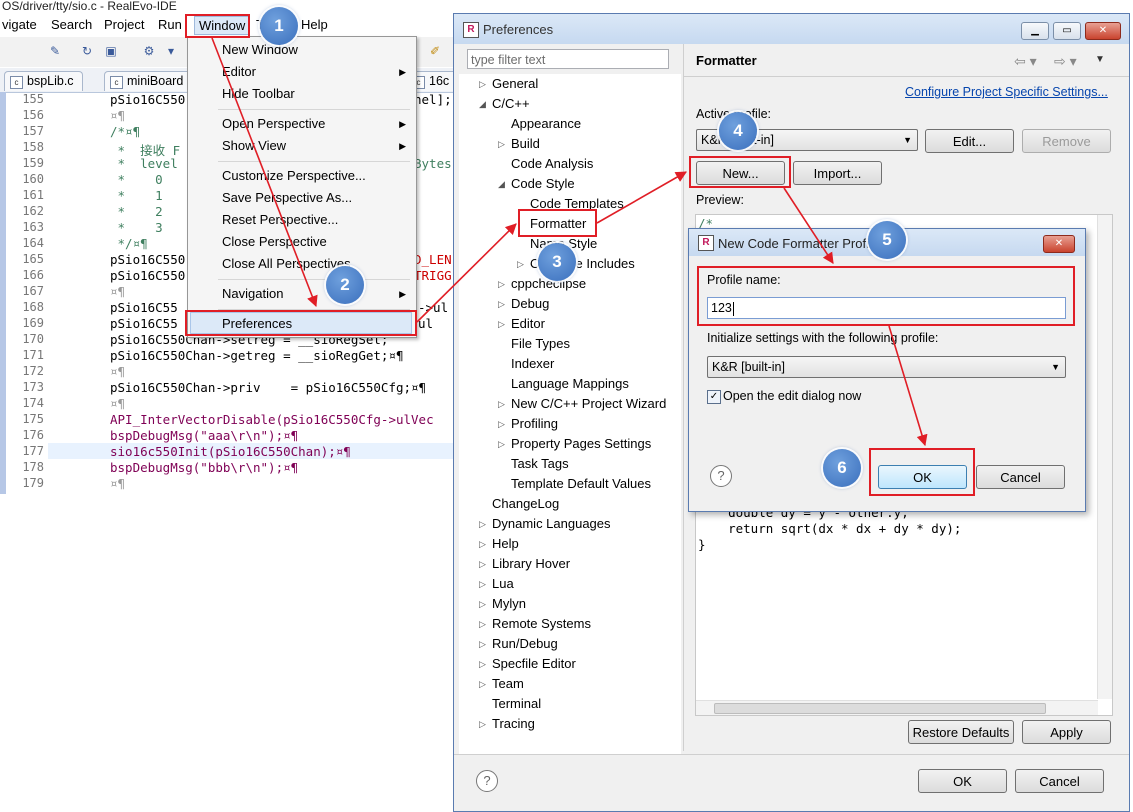 The image size is (1133, 812). What do you see at coordinates (887, 240) in the screenshot?
I see `step-badge-5: 5` at bounding box center [887, 240].